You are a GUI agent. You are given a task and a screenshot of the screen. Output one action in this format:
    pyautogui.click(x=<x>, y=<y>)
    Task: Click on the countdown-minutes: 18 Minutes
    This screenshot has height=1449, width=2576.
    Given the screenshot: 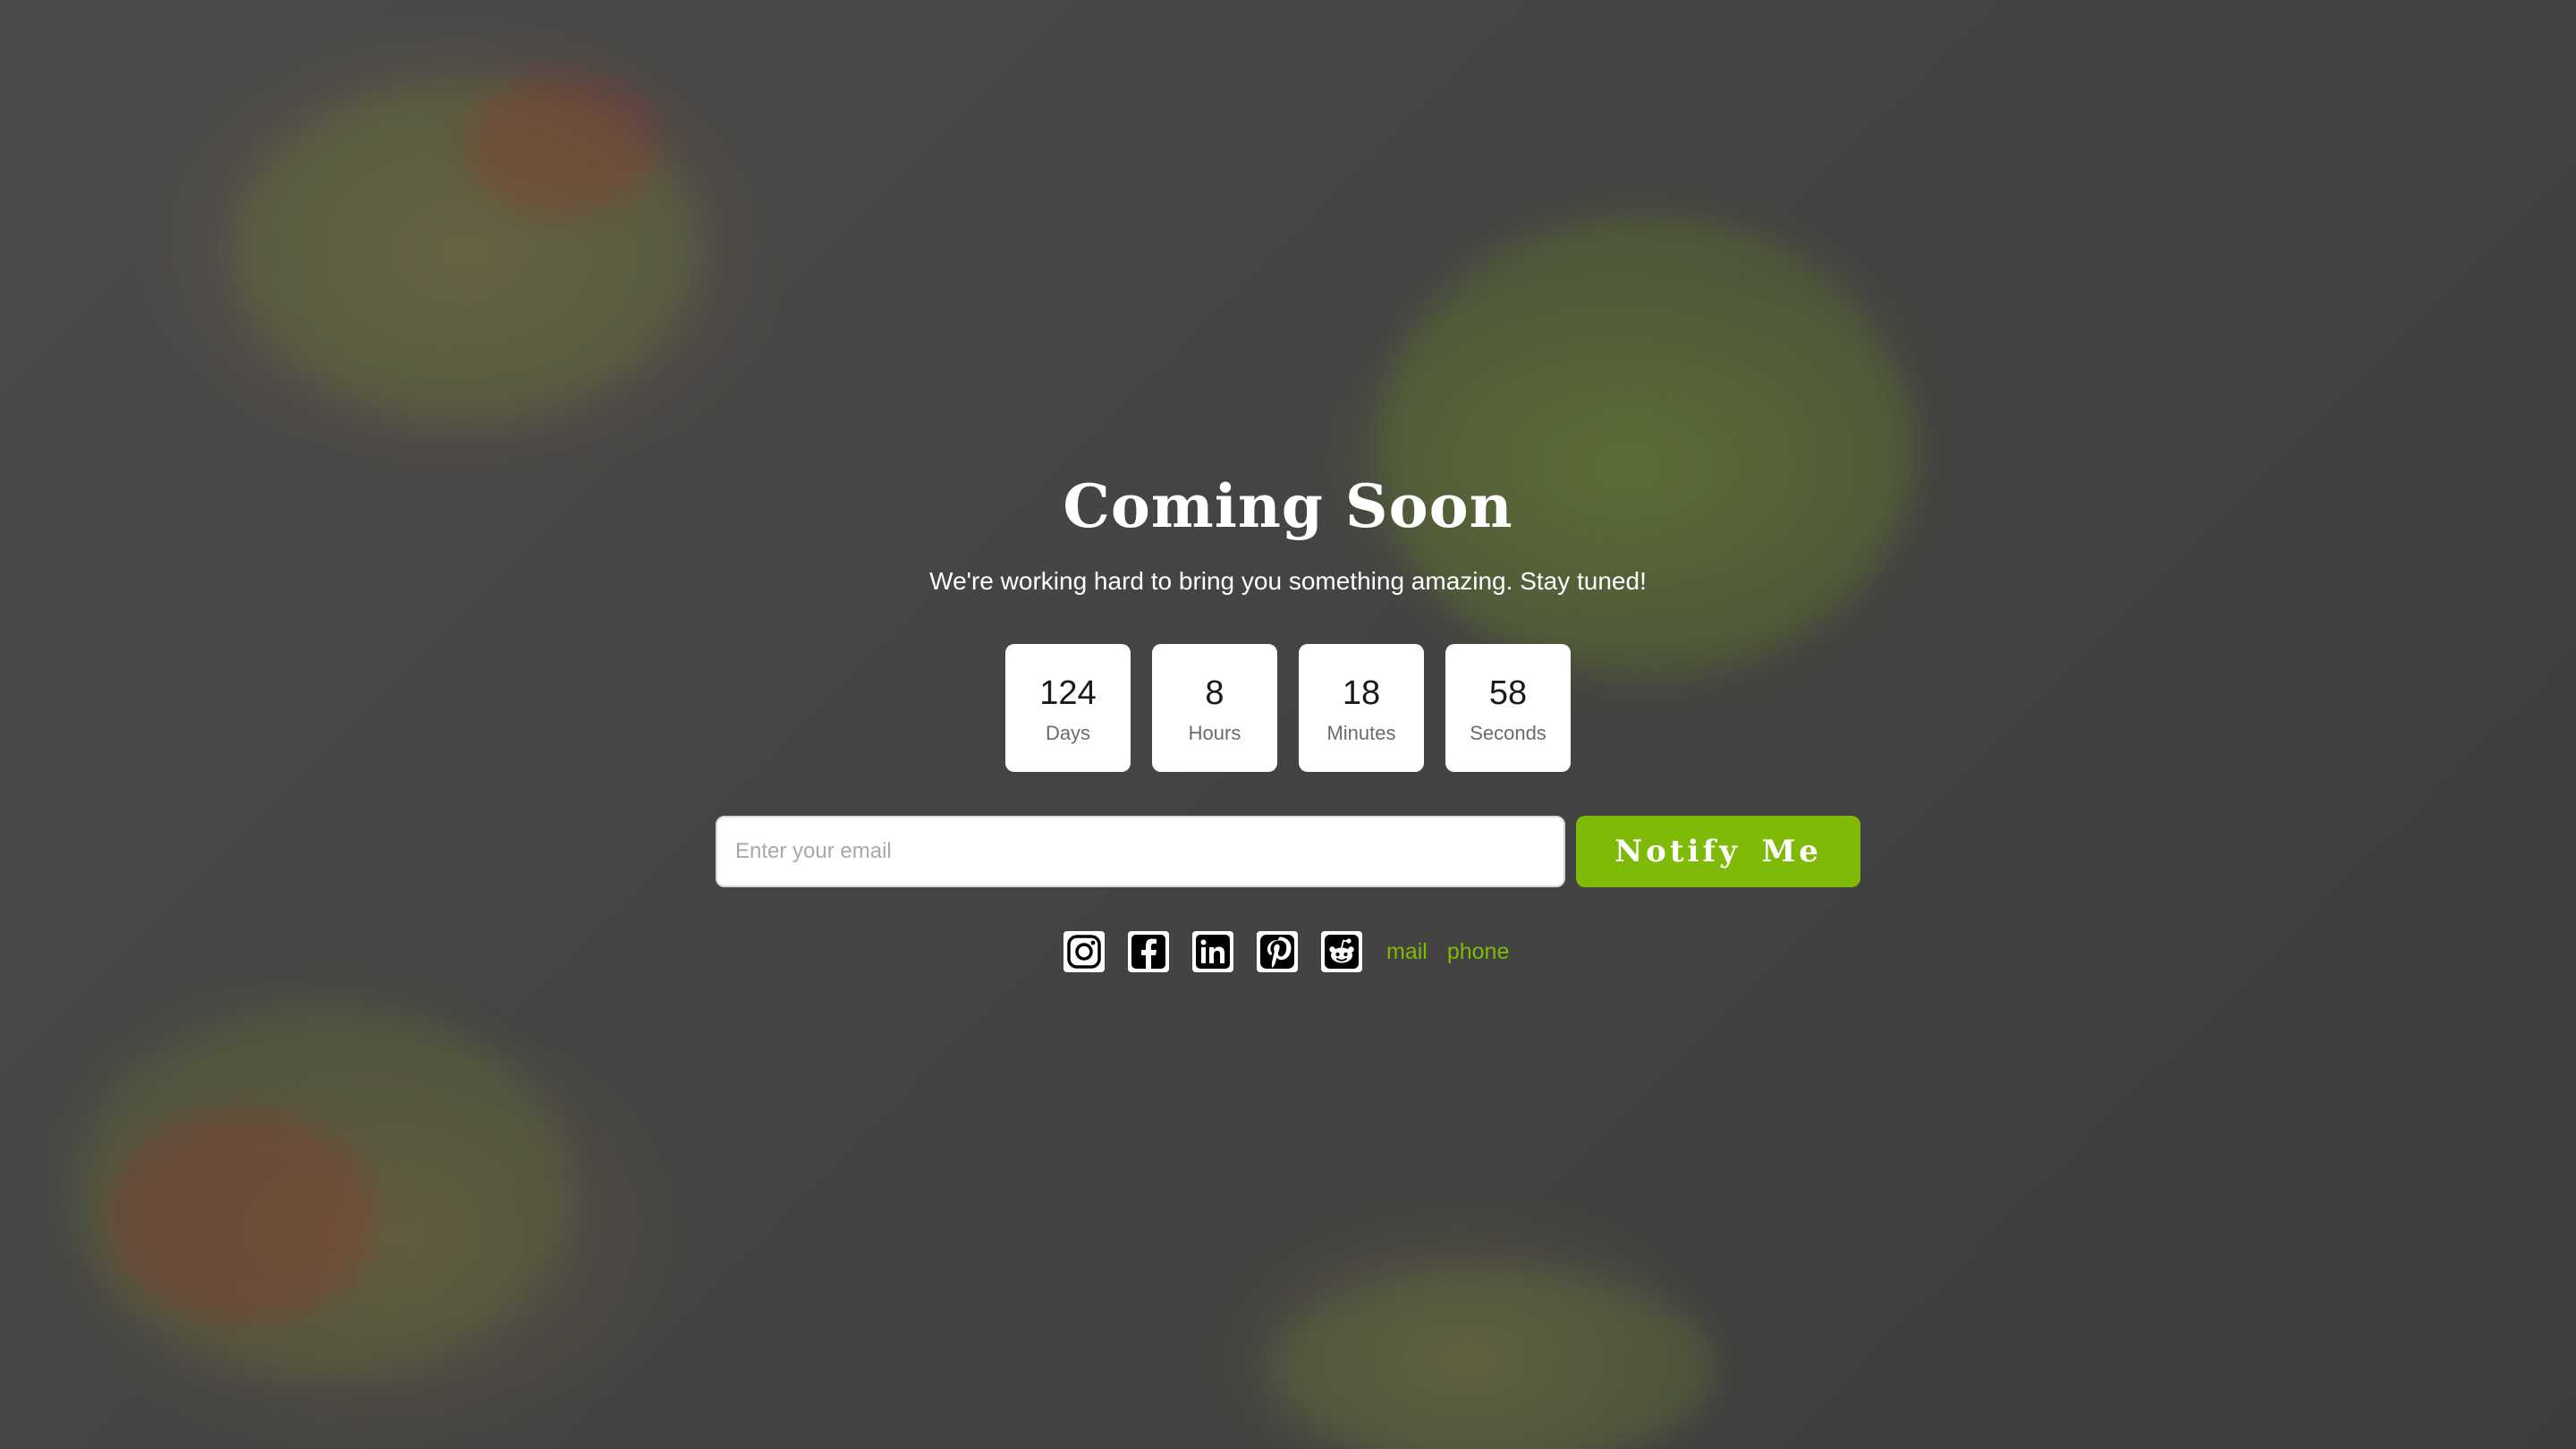 What is the action you would take?
    pyautogui.click(x=1361, y=708)
    